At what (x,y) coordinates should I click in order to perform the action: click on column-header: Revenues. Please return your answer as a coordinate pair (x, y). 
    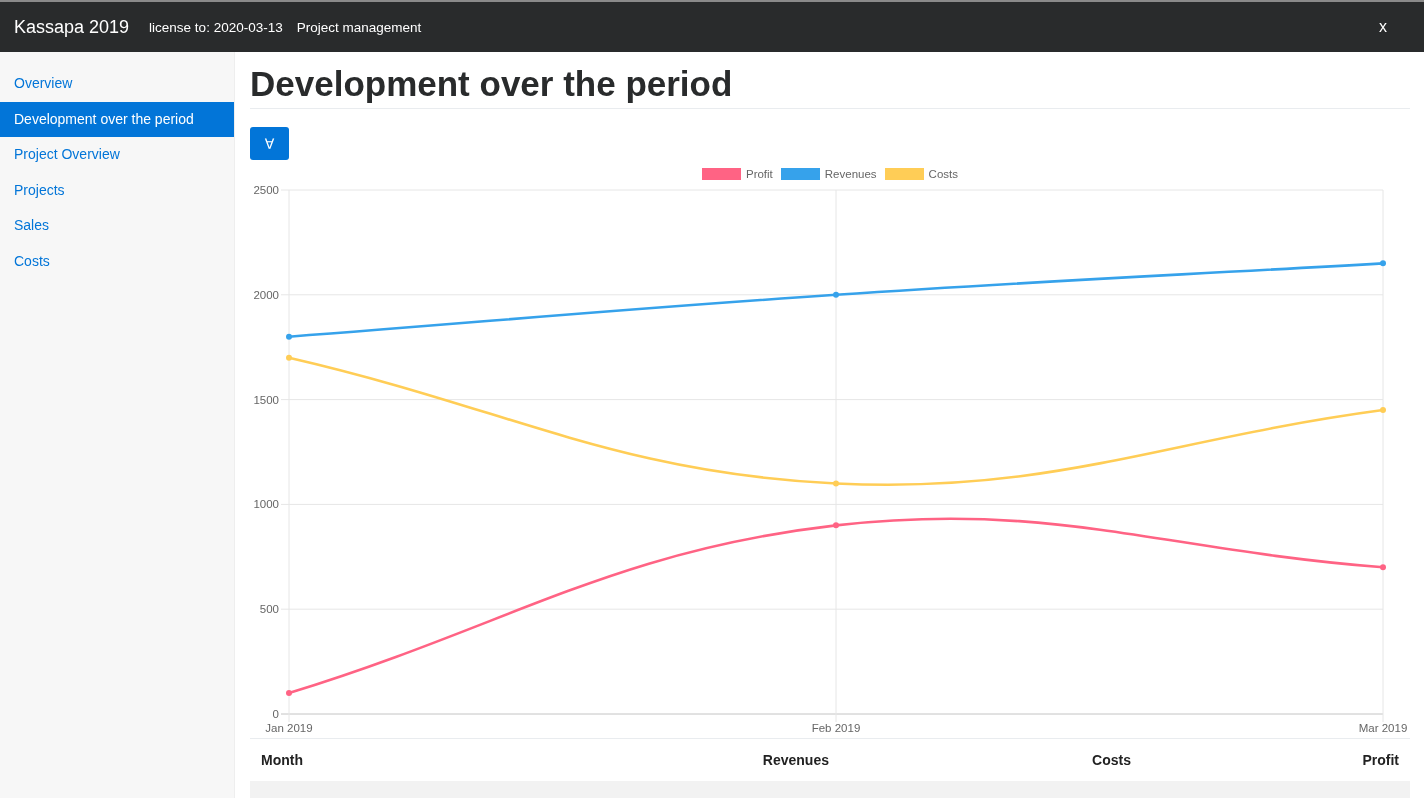
    Looking at the image, I should click on (795, 760).